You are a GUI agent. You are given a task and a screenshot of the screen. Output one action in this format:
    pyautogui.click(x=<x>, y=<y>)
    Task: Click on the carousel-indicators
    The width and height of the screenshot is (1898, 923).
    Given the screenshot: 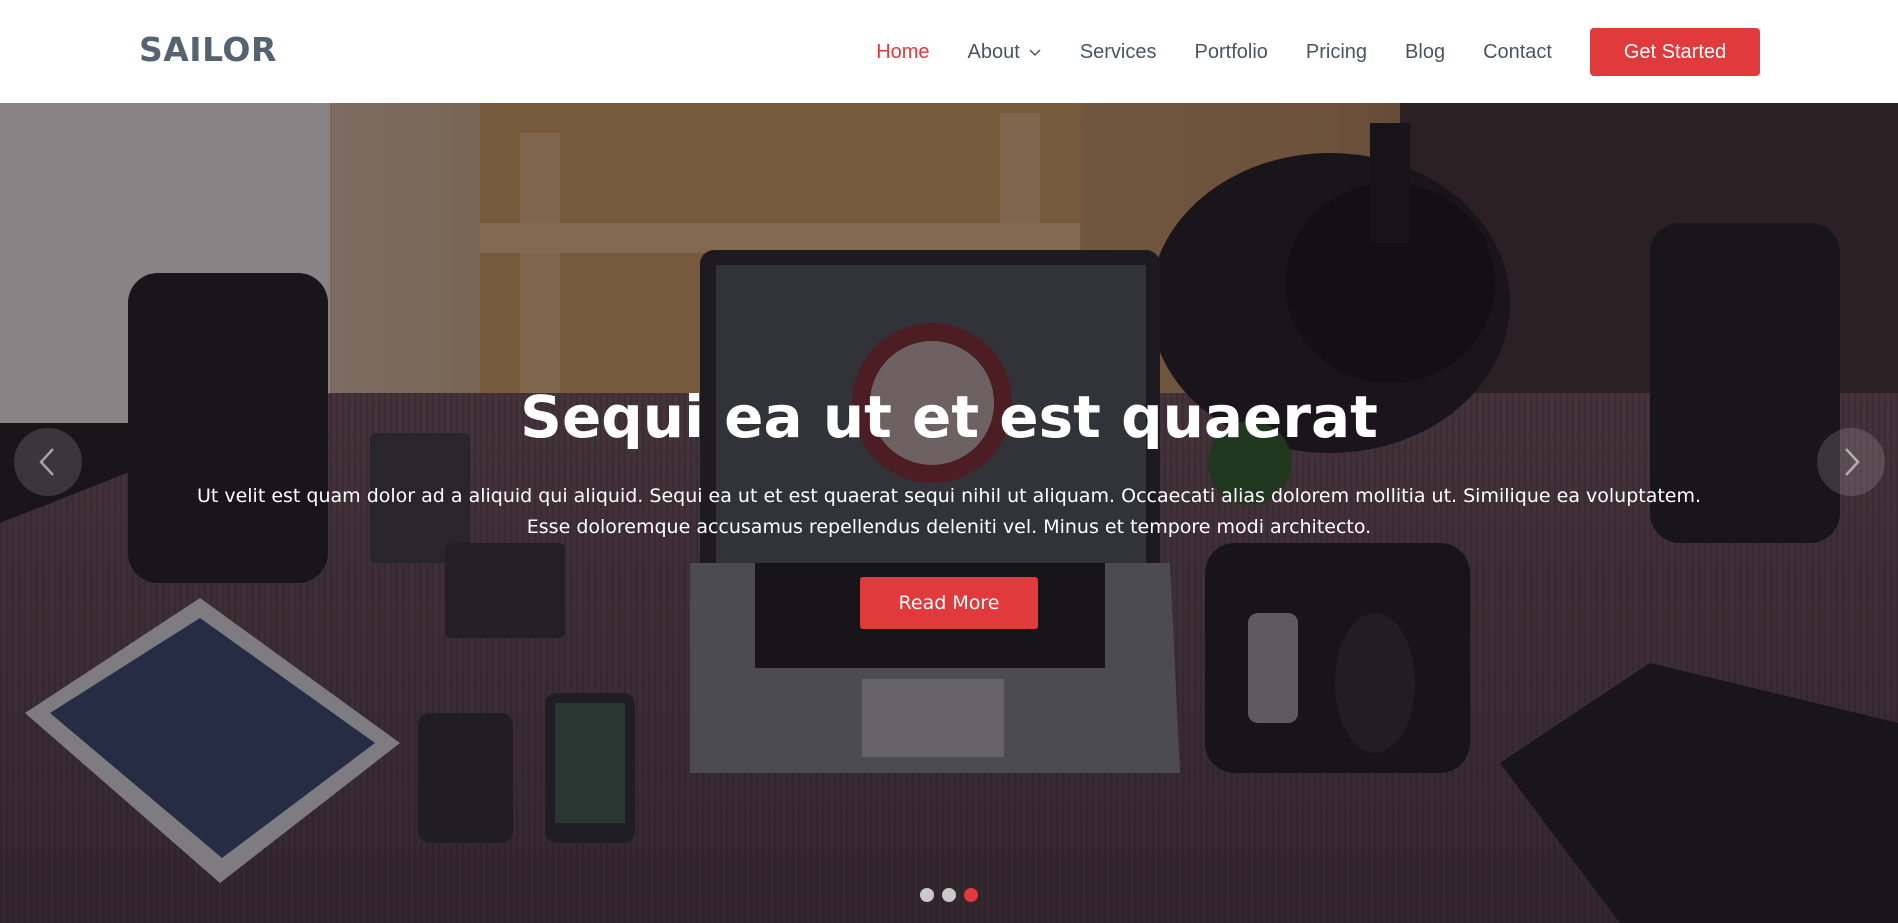 What is the action you would take?
    pyautogui.click(x=953, y=895)
    